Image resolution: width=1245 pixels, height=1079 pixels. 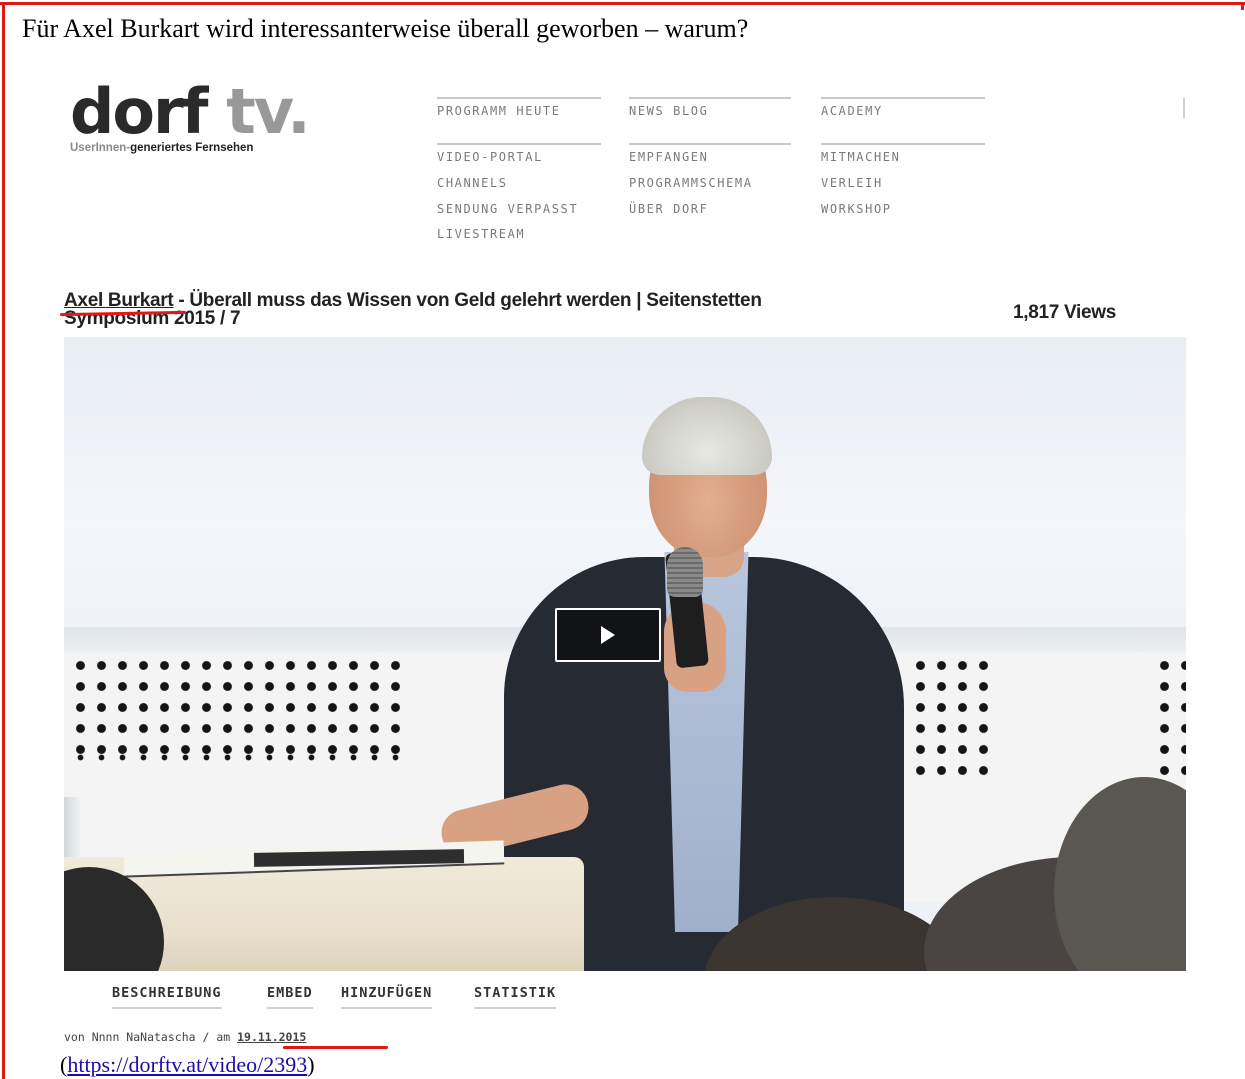 I want to click on view-count: 1,817 Views, so click(x=1065, y=312).